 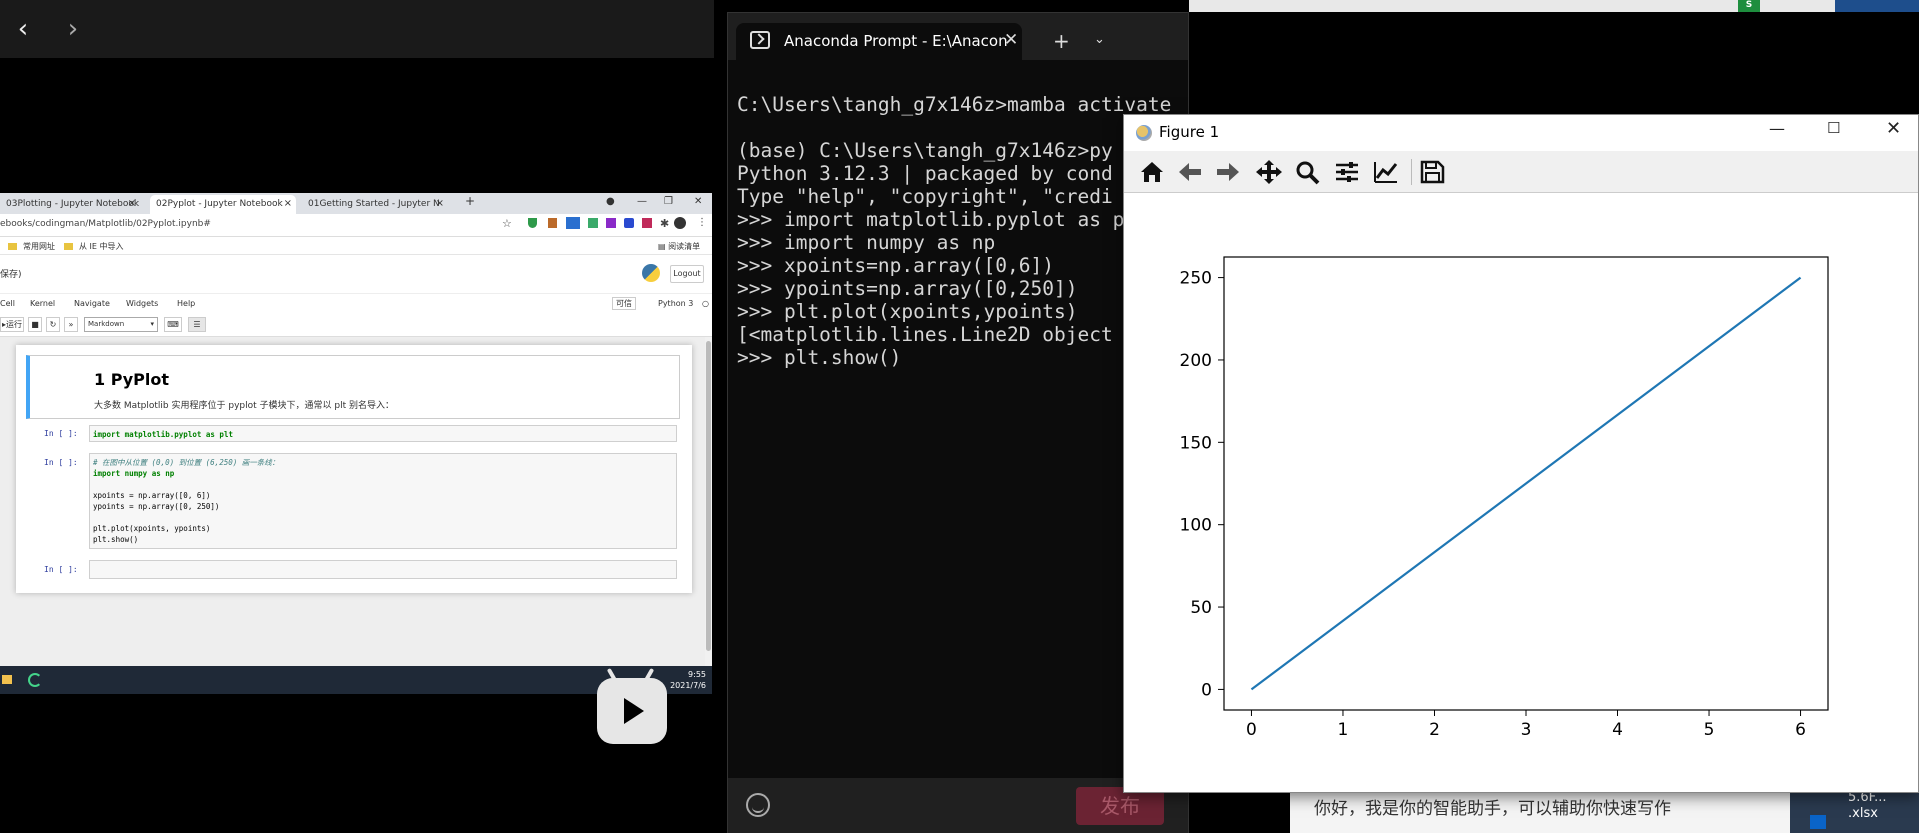 I want to click on puzzle-icon: ✱, so click(x=664, y=223).